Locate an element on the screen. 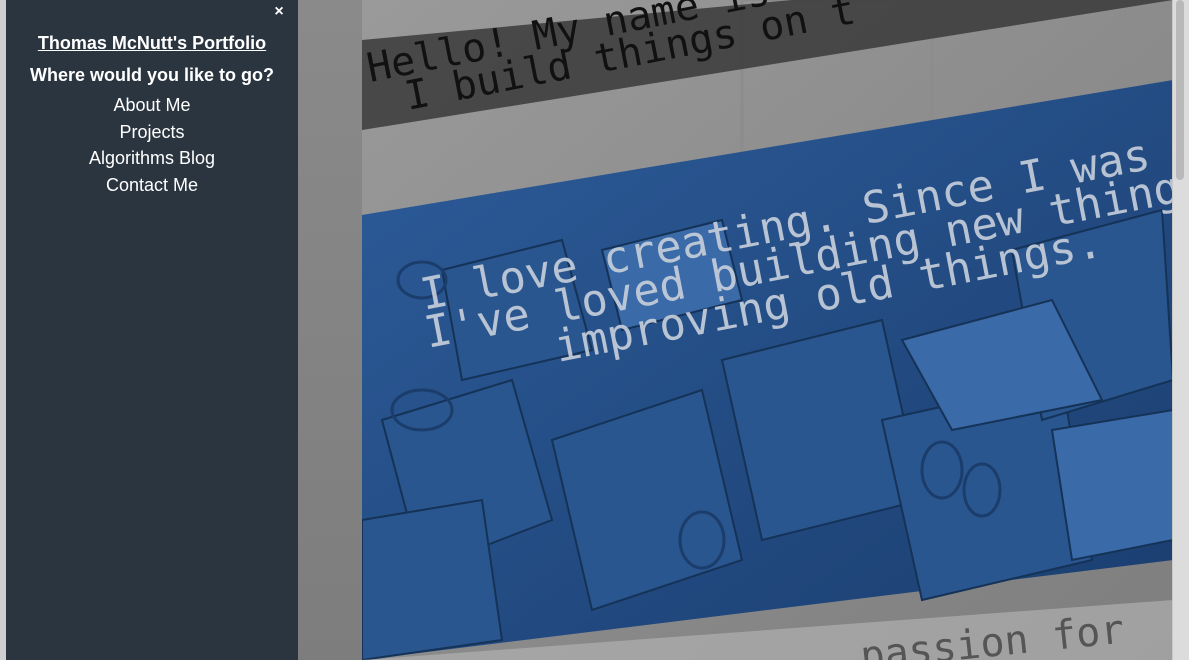 The image size is (1189, 660). nav-link-about-me: About Me is located at coordinates (152, 105).